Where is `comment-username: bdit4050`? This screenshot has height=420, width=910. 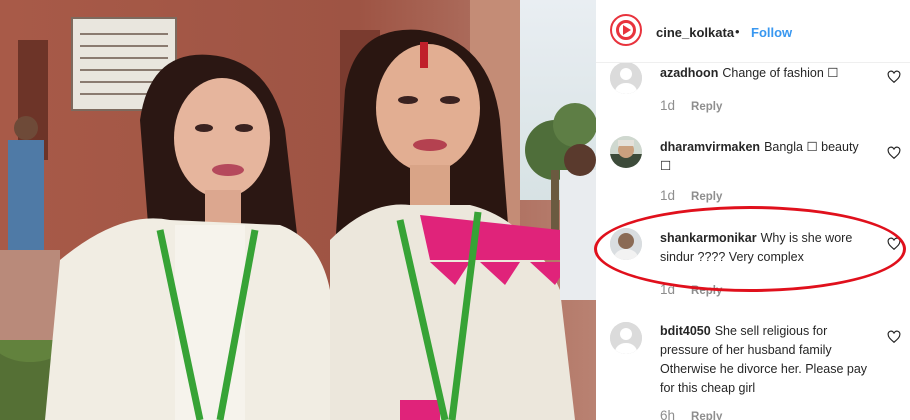 comment-username: bdit4050 is located at coordinates (685, 331).